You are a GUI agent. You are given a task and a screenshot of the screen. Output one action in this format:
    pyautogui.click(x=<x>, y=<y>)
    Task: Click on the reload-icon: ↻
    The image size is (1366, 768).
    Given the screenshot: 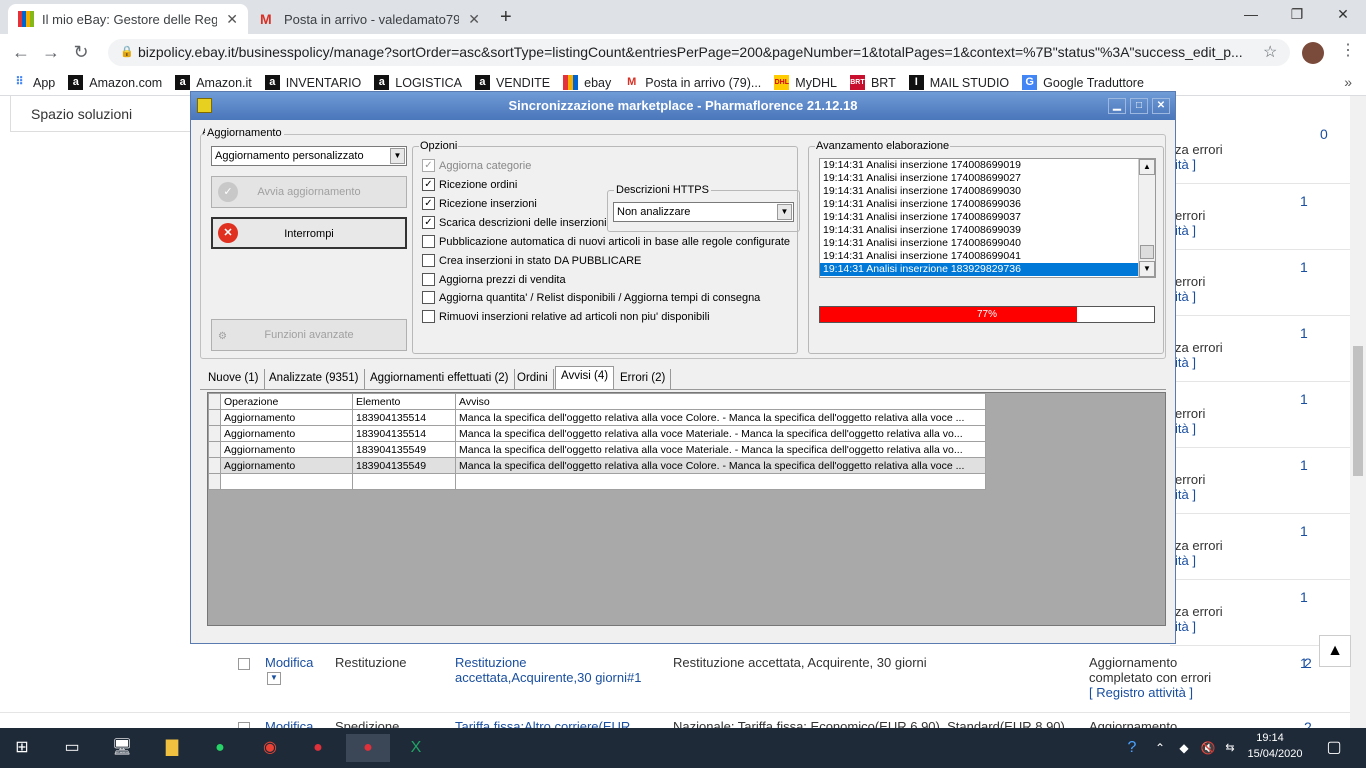 What is the action you would take?
    pyautogui.click(x=81, y=52)
    